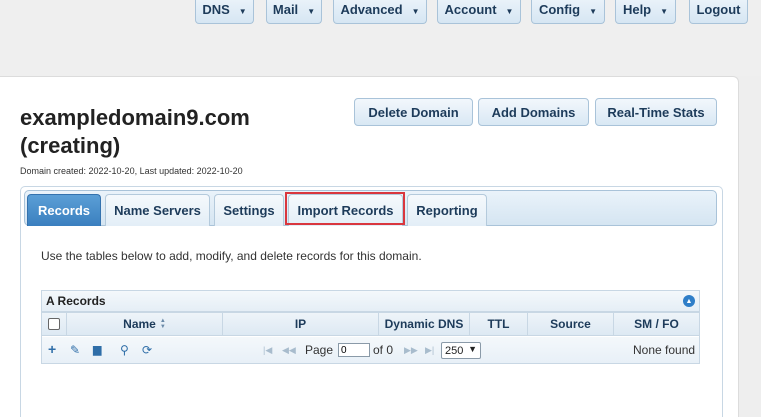 This screenshot has width=761, height=417. Describe the element at coordinates (411, 350) in the screenshot. I see `next-page-icon: ▶▶` at that location.